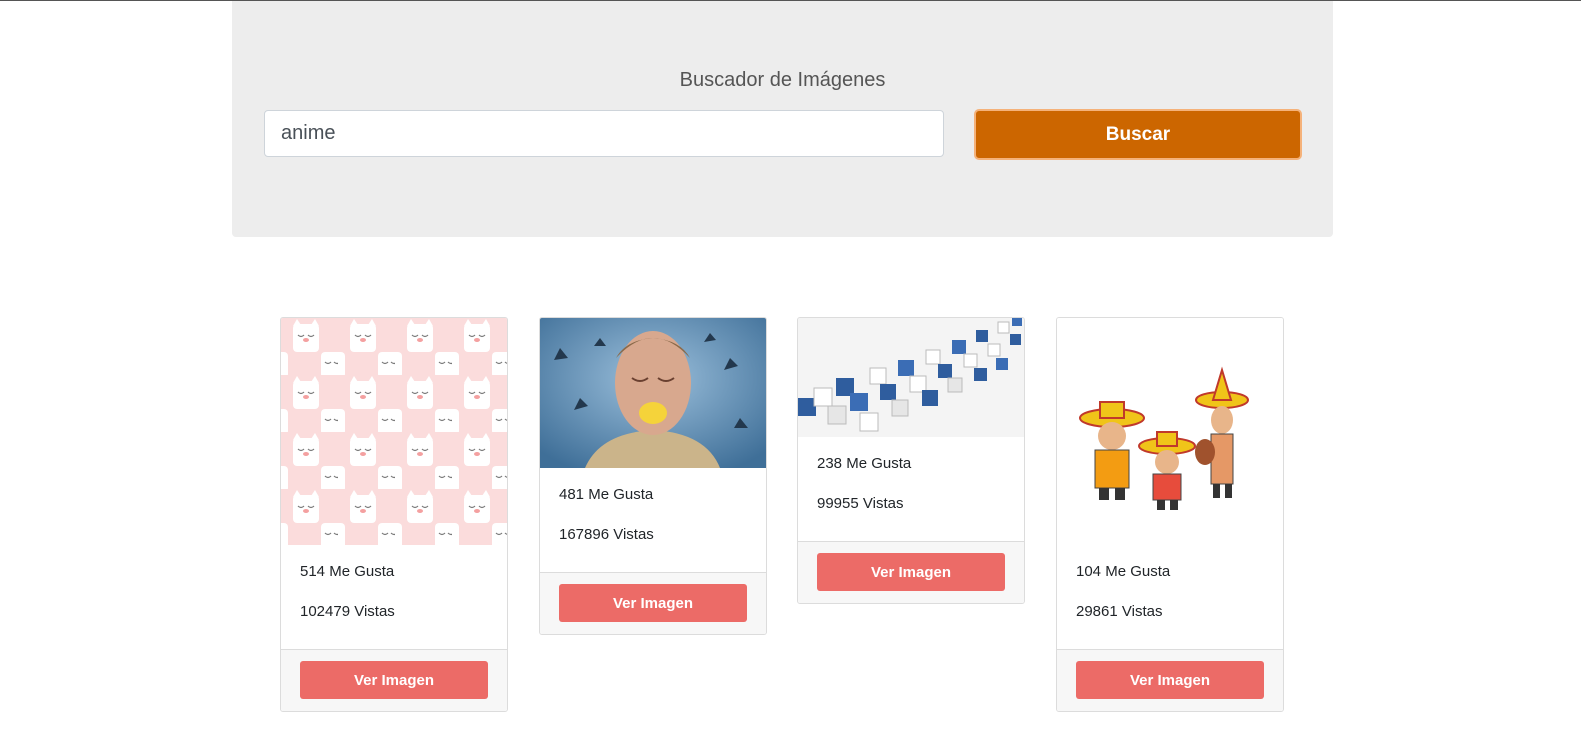 The image size is (1581, 731). I want to click on mariachi-cartoon-image, so click(1170, 431).